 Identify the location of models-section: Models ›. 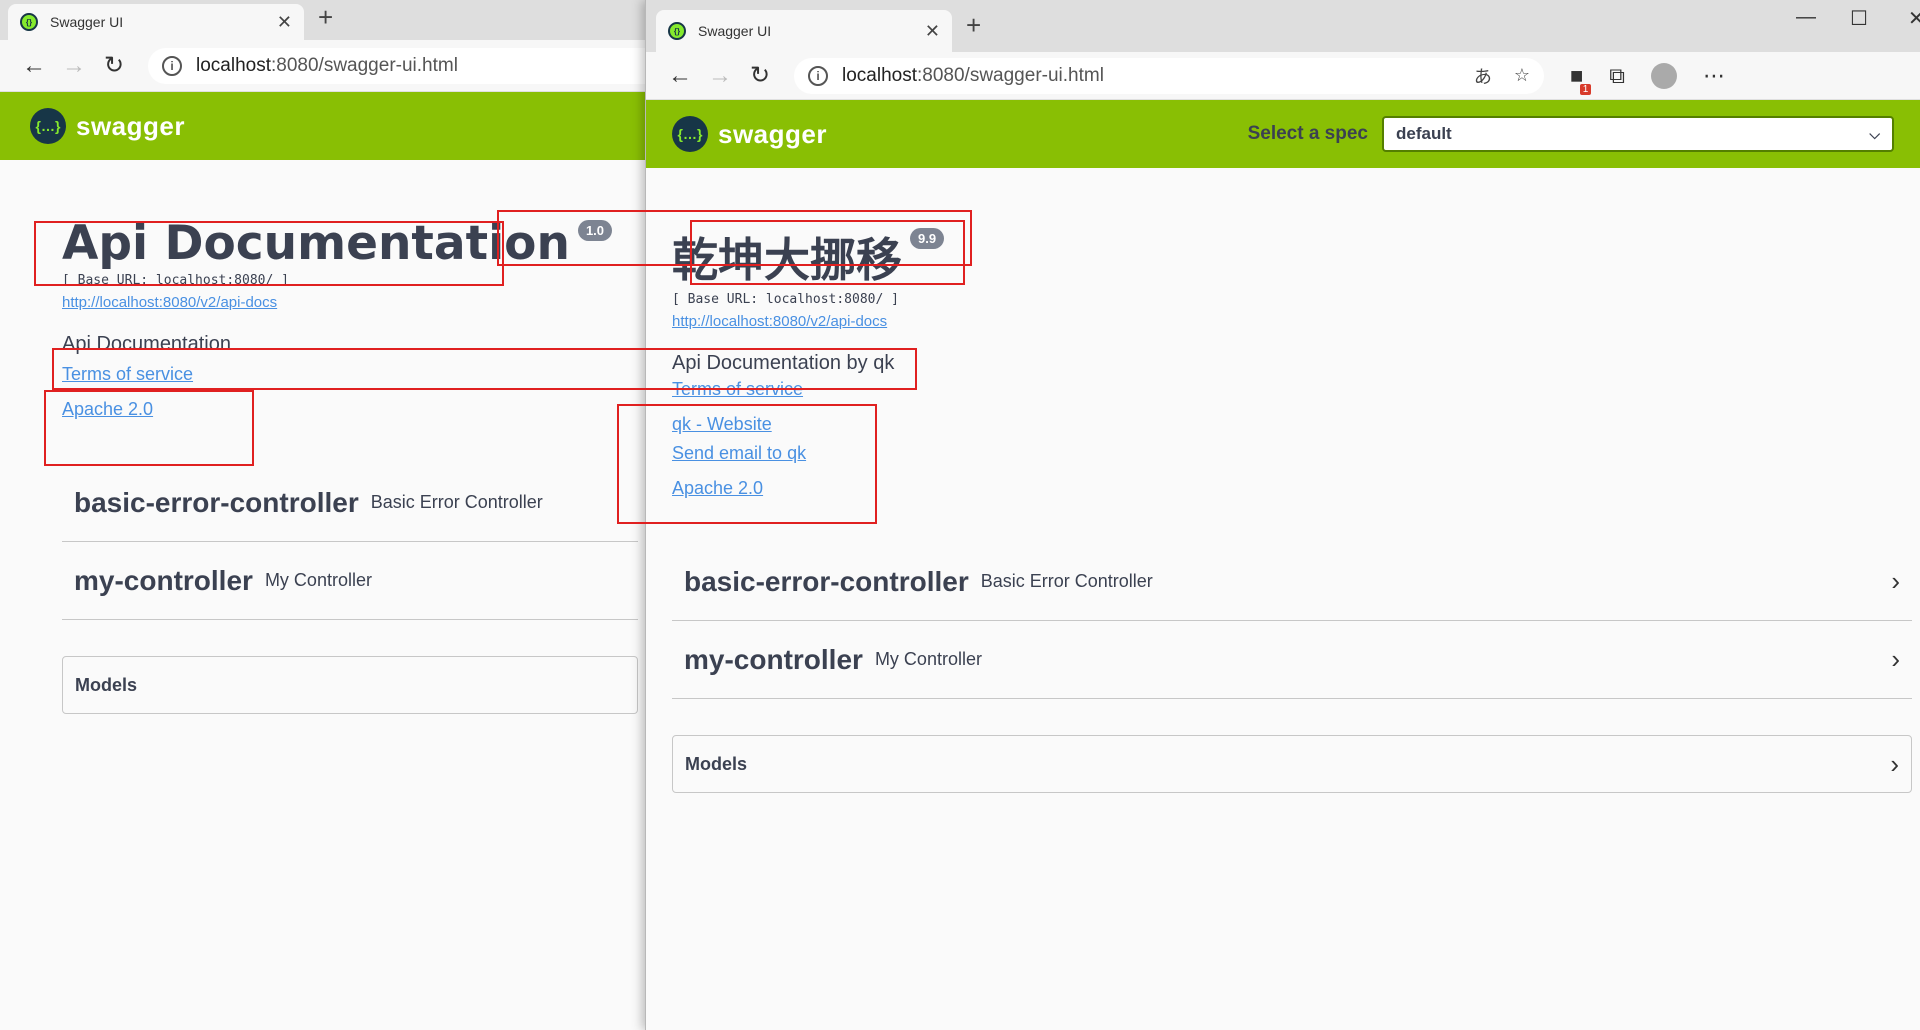
(1292, 764).